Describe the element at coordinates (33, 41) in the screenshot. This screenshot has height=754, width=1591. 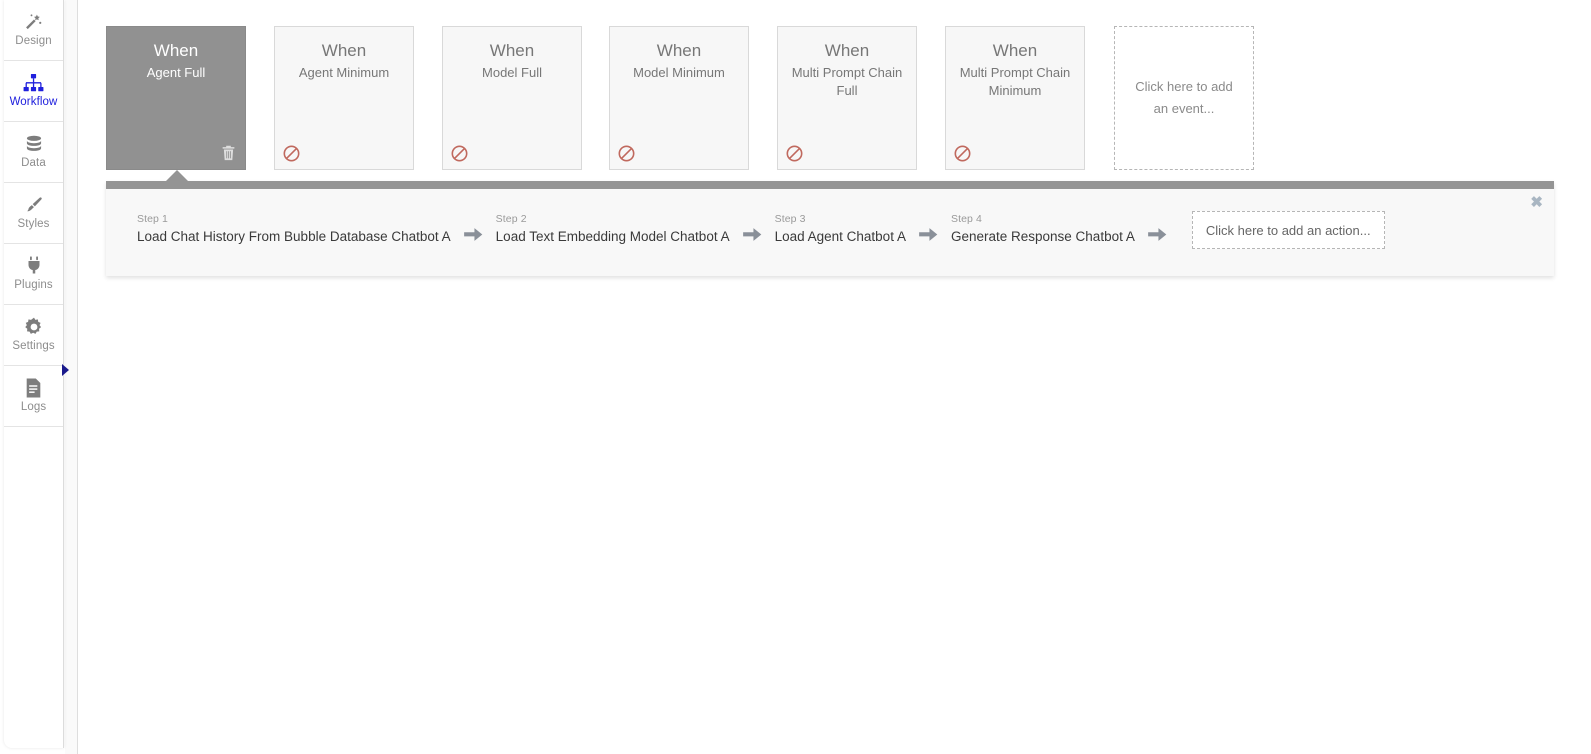
I see `sidebar-item-label: Design` at that location.